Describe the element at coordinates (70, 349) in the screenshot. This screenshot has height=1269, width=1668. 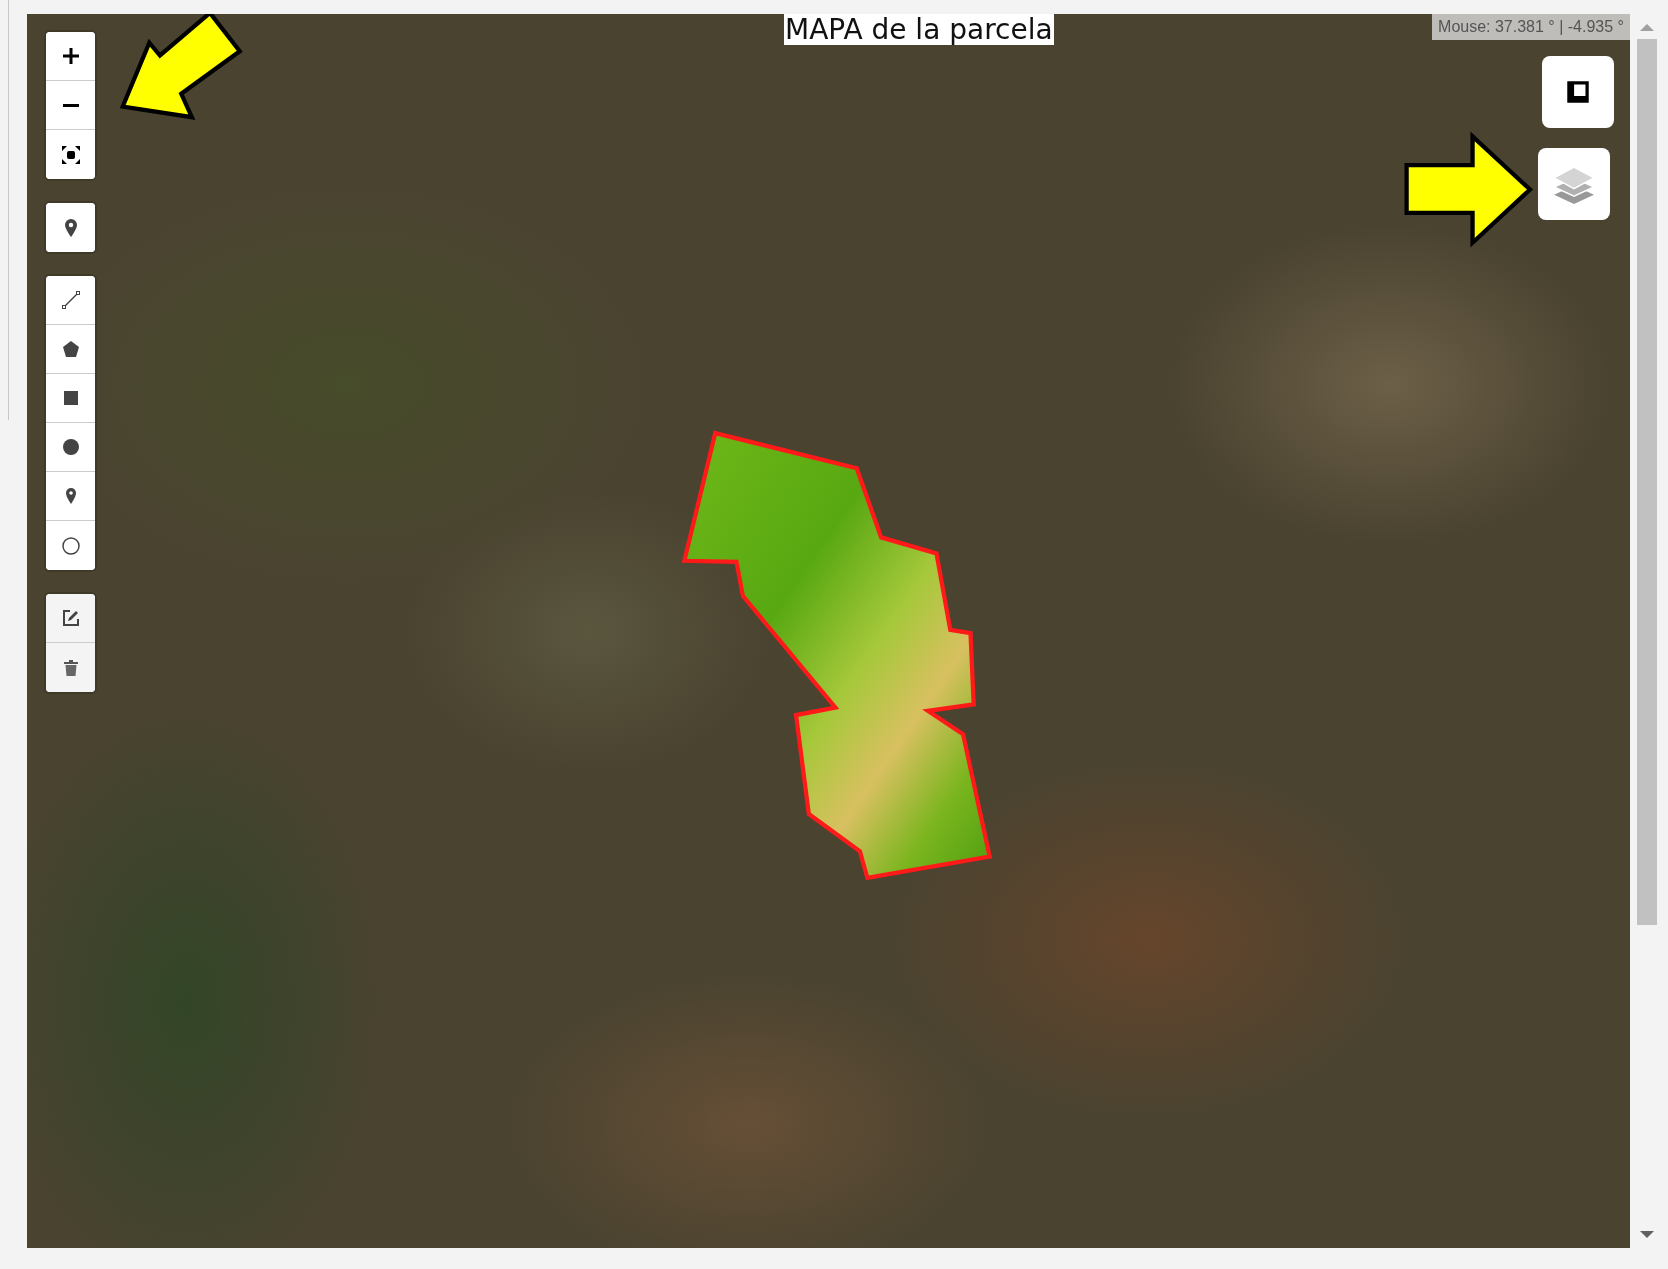
I see `pentagon-icon` at that location.